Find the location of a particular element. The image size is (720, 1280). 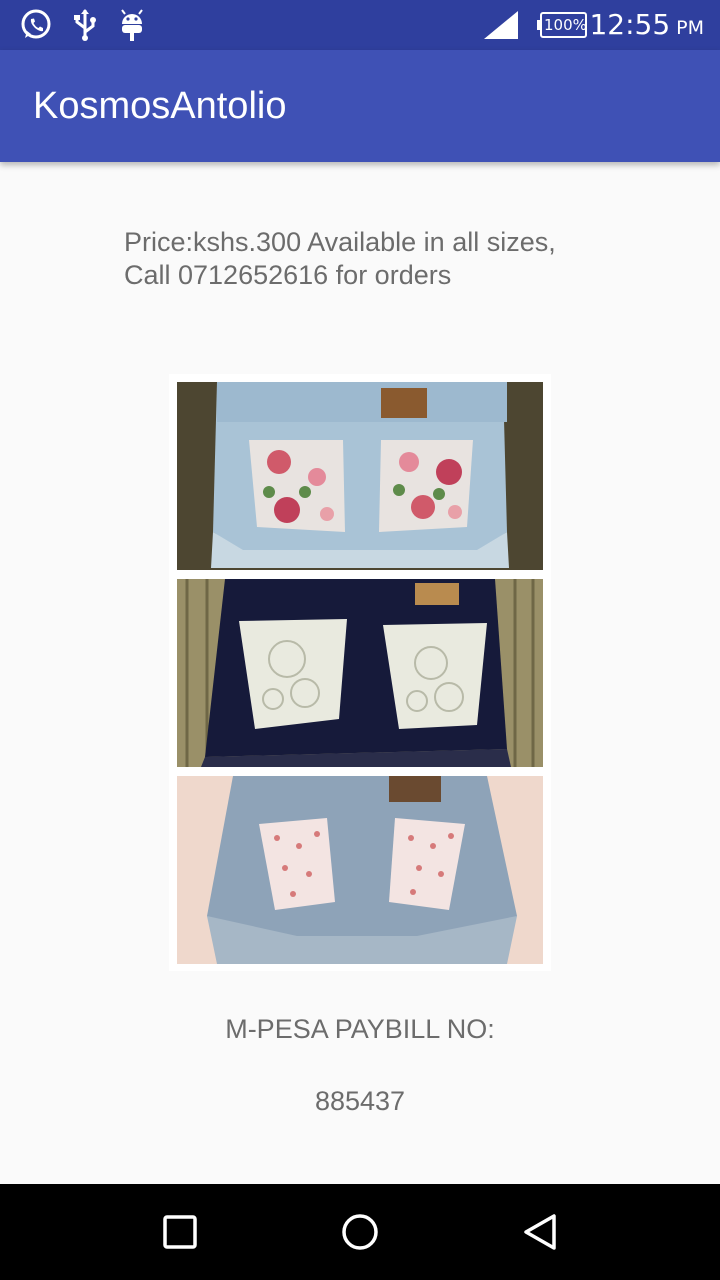

lace-pocket-shorts-photo is located at coordinates (360, 673).